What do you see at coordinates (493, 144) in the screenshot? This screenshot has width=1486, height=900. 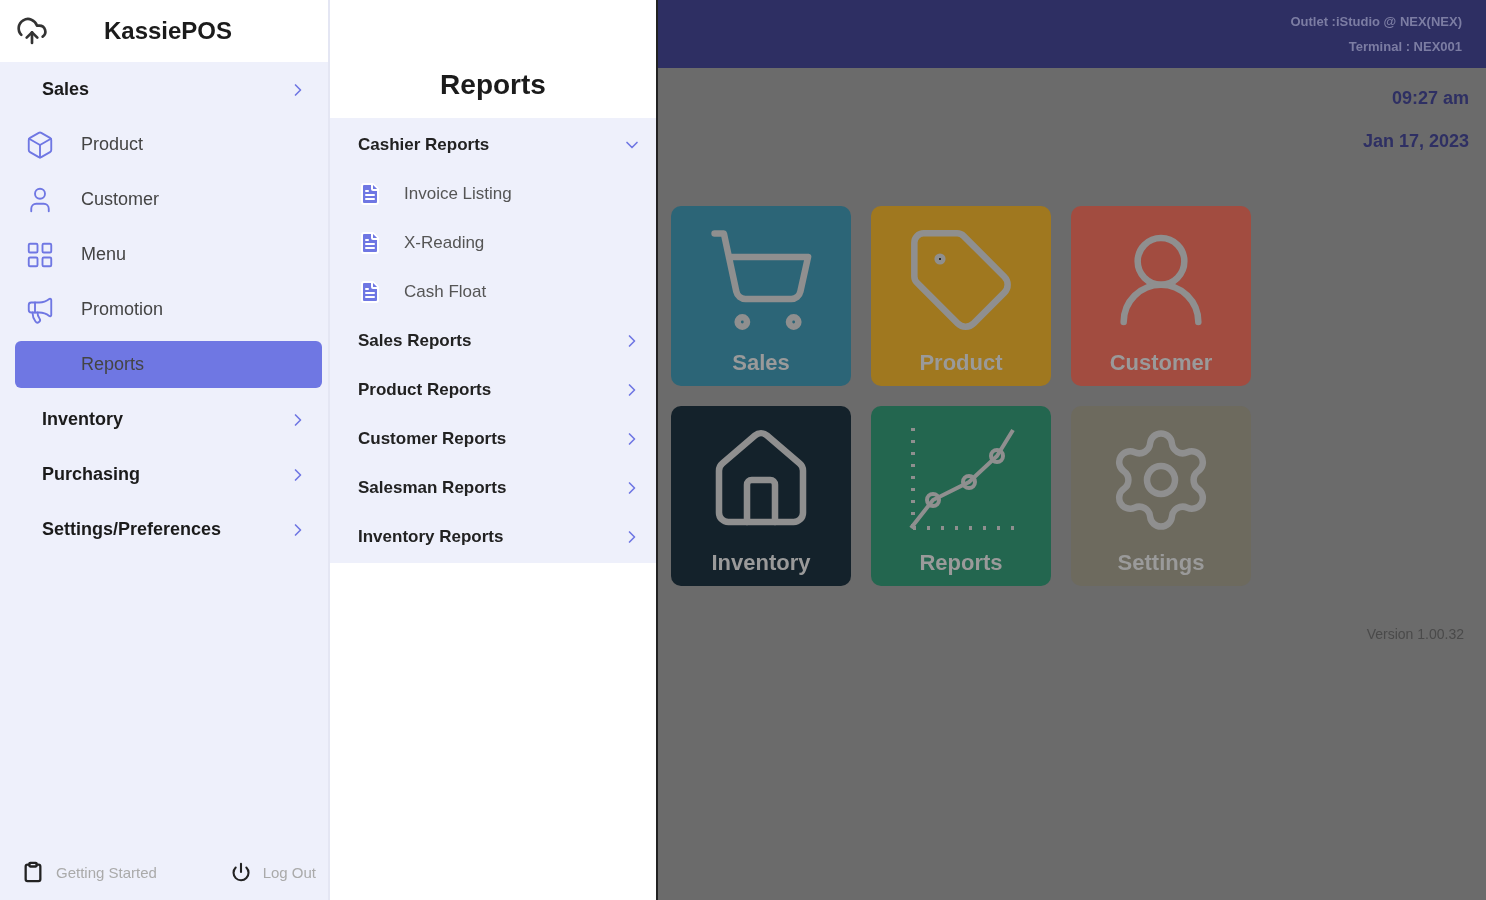 I see `report-section: Cashier Reports` at bounding box center [493, 144].